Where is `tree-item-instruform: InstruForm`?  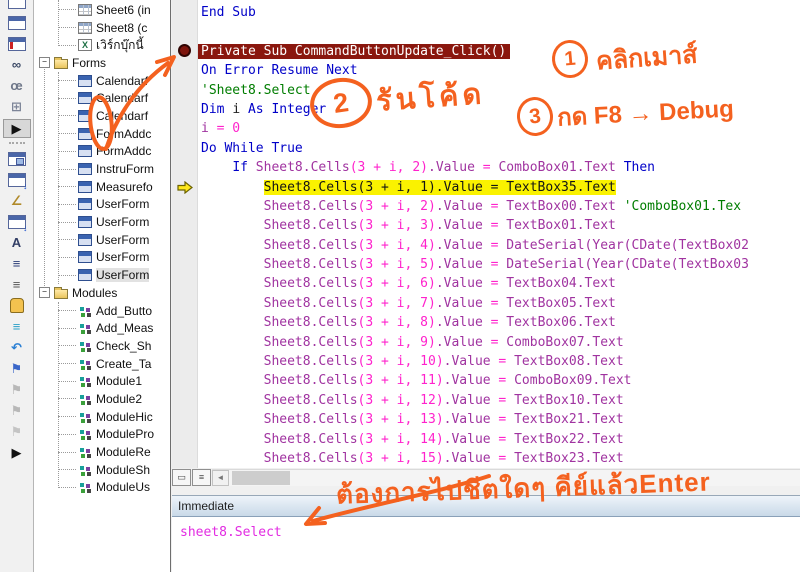 tree-item-instruform: InstruForm is located at coordinates (102, 169).